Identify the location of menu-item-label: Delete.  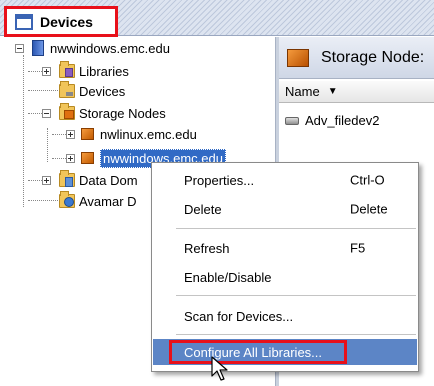
(203, 209).